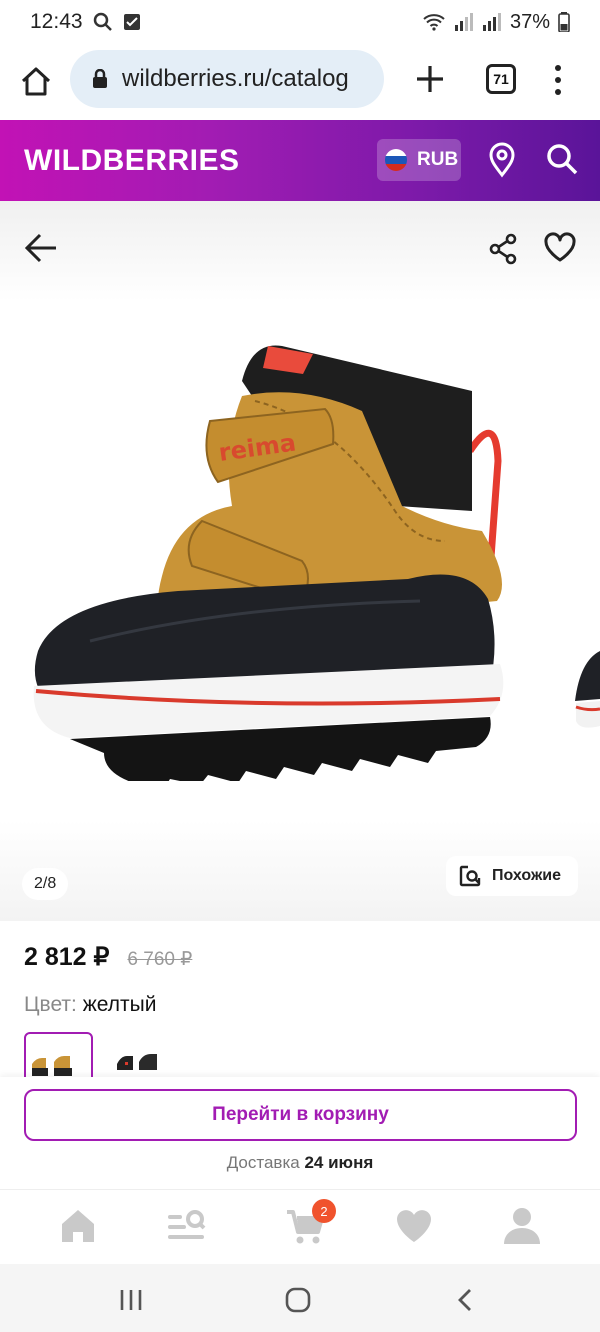 The width and height of the screenshot is (600, 1332). What do you see at coordinates (100, 78) in the screenshot?
I see `lock-icon` at bounding box center [100, 78].